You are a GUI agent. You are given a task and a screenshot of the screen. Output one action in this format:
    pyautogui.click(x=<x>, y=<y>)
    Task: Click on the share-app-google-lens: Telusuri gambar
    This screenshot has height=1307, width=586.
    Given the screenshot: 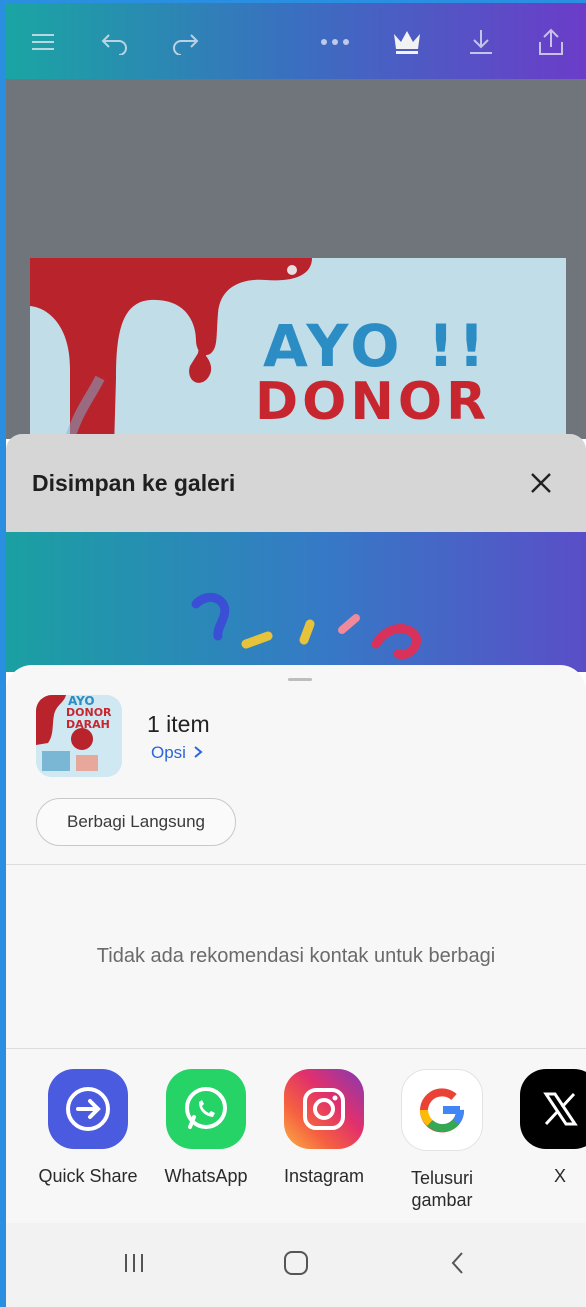 What is the action you would take?
    pyautogui.click(x=442, y=1140)
    